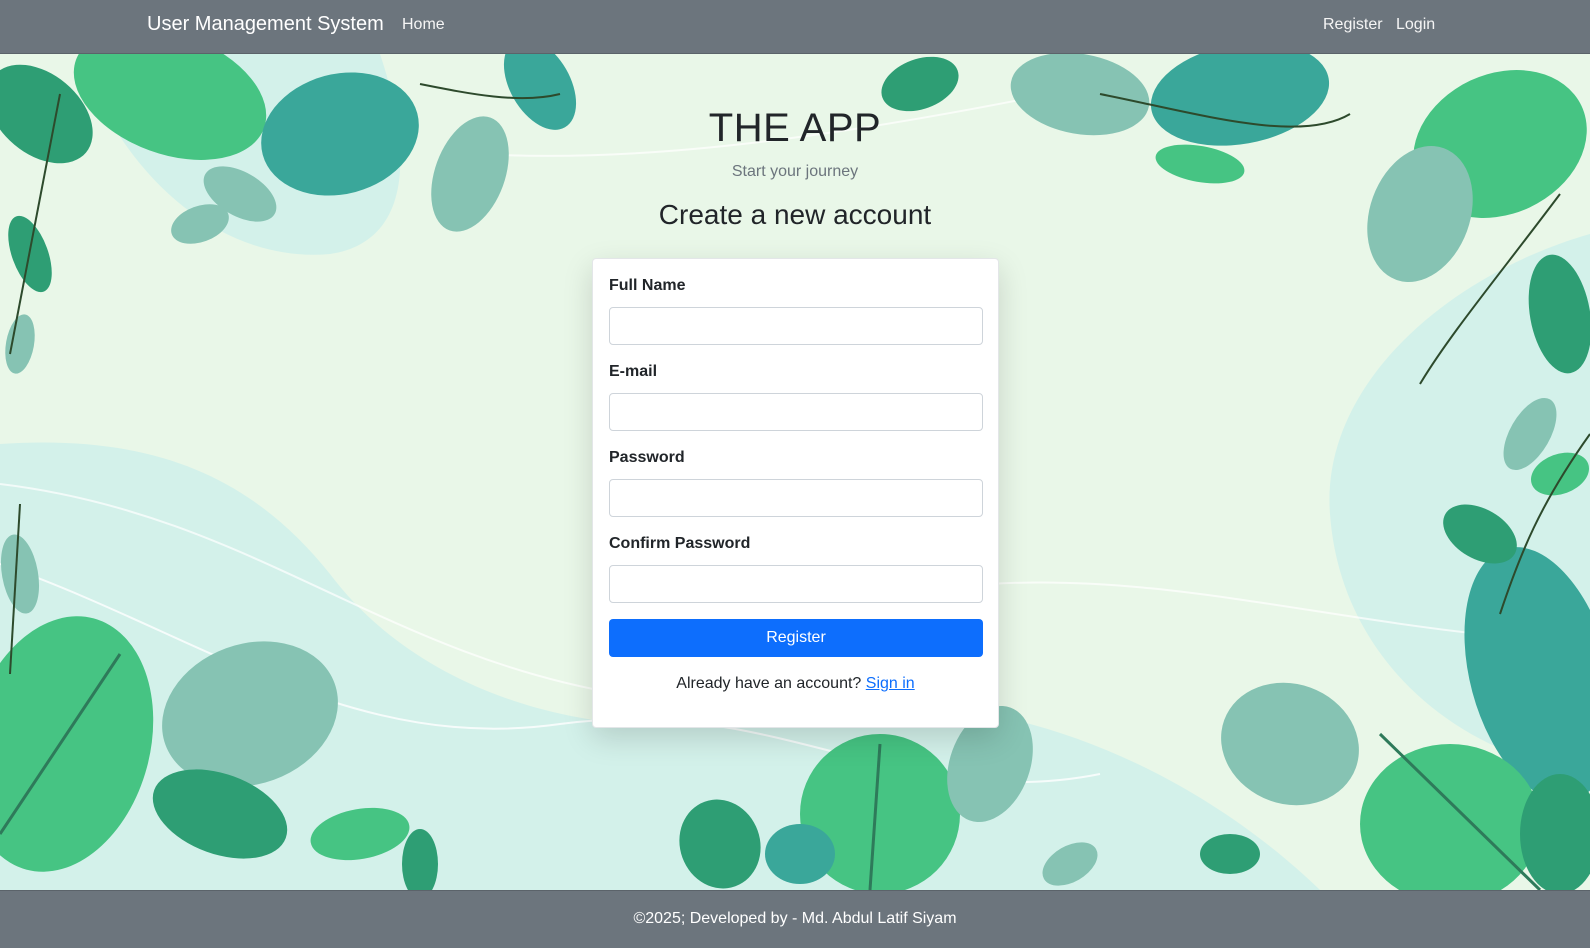  I want to click on nav-home-link: Home, so click(423, 25).